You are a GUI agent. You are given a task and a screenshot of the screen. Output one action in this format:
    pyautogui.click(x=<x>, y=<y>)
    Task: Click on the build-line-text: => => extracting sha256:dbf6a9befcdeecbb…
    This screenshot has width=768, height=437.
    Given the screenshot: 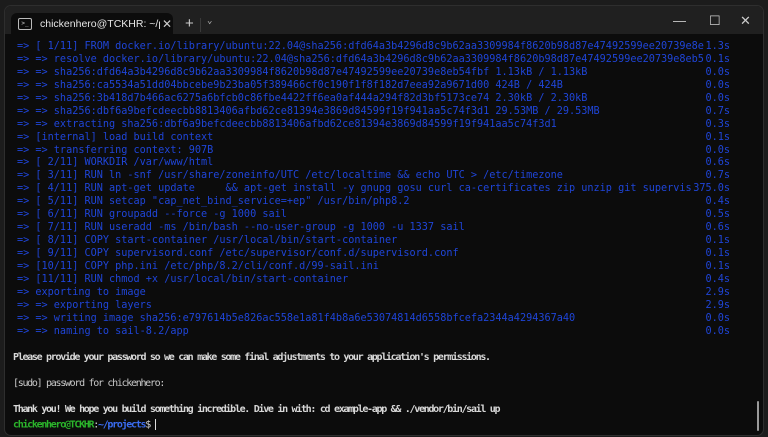 What is the action you would take?
    pyautogui.click(x=287, y=124)
    